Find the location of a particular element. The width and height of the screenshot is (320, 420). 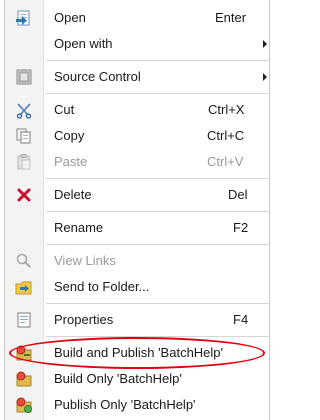

shortcut-label: Ctrl+X is located at coordinates (226, 109).